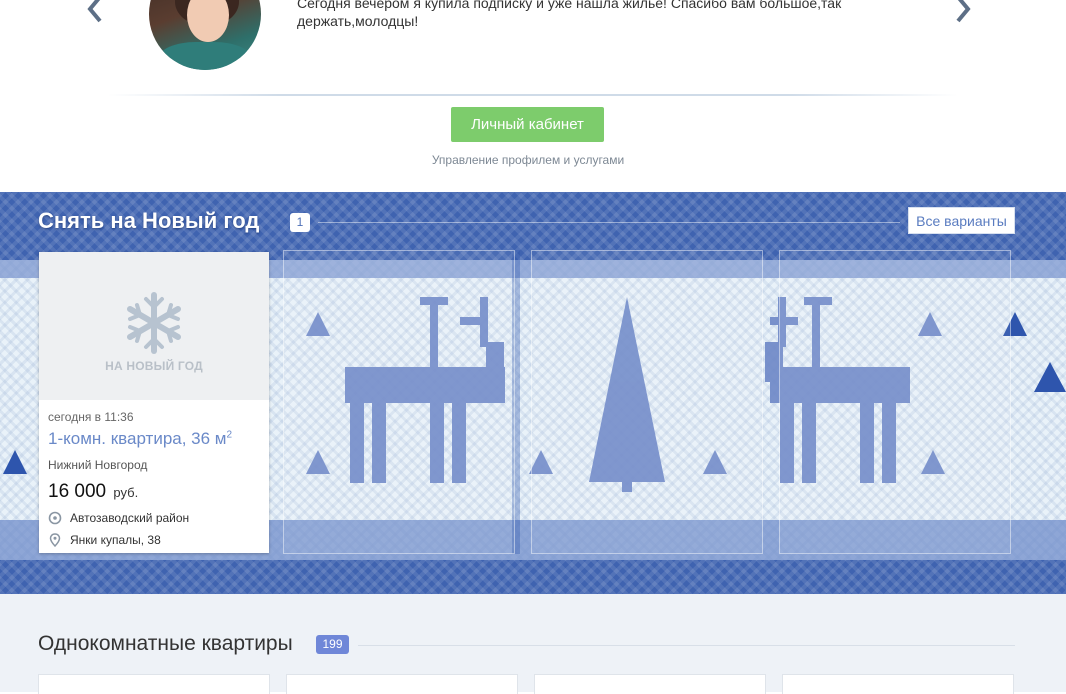 The width and height of the screenshot is (1066, 694). What do you see at coordinates (126, 492) in the screenshot?
I see `price-currency: руб.` at bounding box center [126, 492].